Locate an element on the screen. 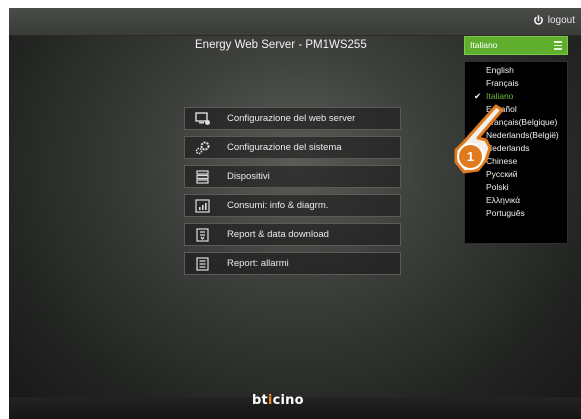 This screenshot has height=419, width=581. language-option: Français is located at coordinates (516, 83).